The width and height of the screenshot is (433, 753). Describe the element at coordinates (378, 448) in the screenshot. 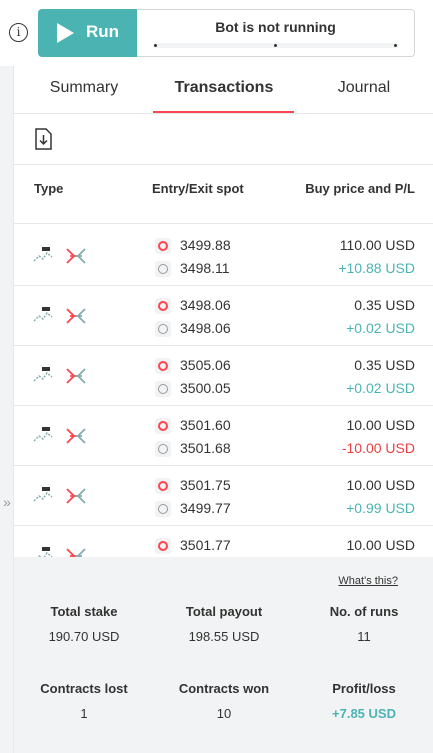

I see `profit-loss: -10.00 USD` at that location.